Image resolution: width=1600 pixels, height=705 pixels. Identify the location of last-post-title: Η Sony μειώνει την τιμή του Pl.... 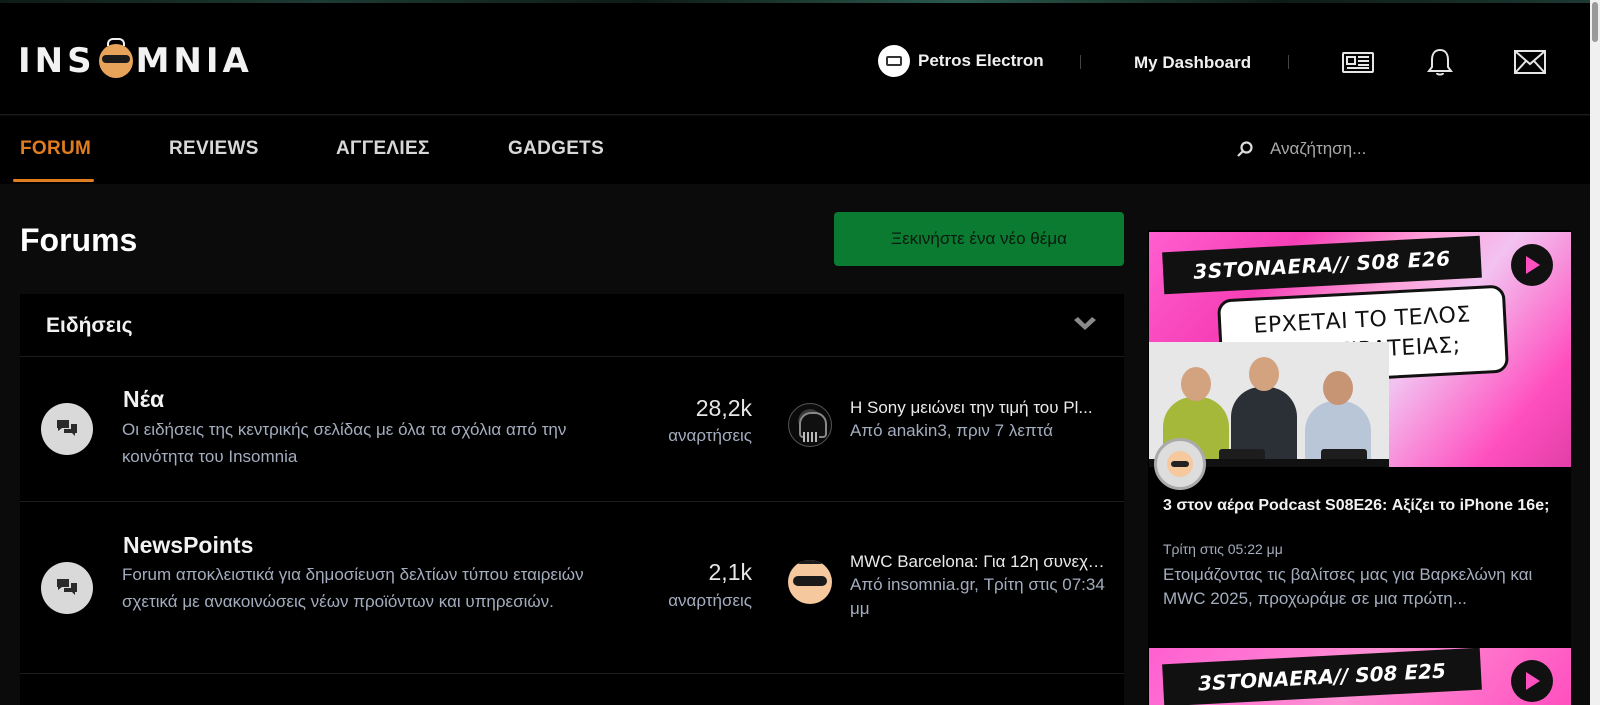
(979, 408).